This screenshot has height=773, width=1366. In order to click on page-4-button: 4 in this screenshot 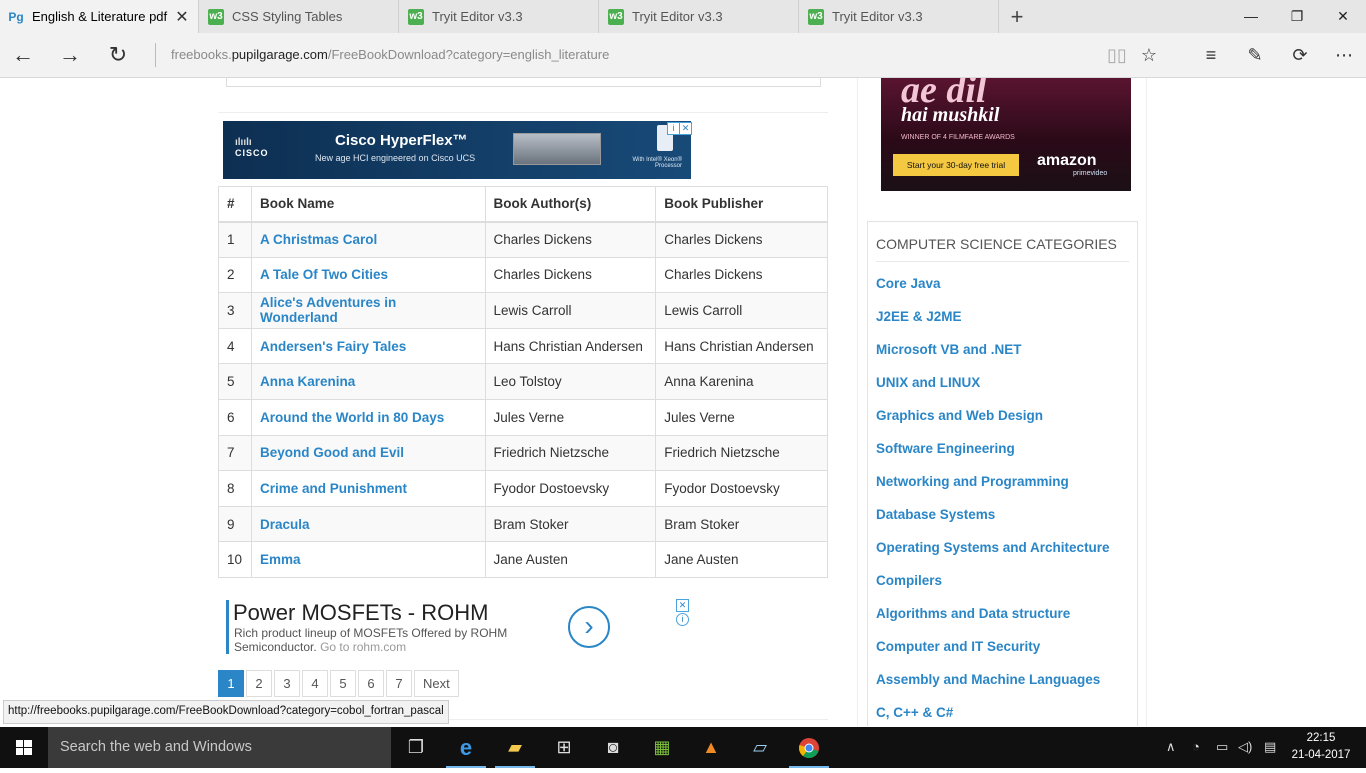, I will do `click(315, 683)`.